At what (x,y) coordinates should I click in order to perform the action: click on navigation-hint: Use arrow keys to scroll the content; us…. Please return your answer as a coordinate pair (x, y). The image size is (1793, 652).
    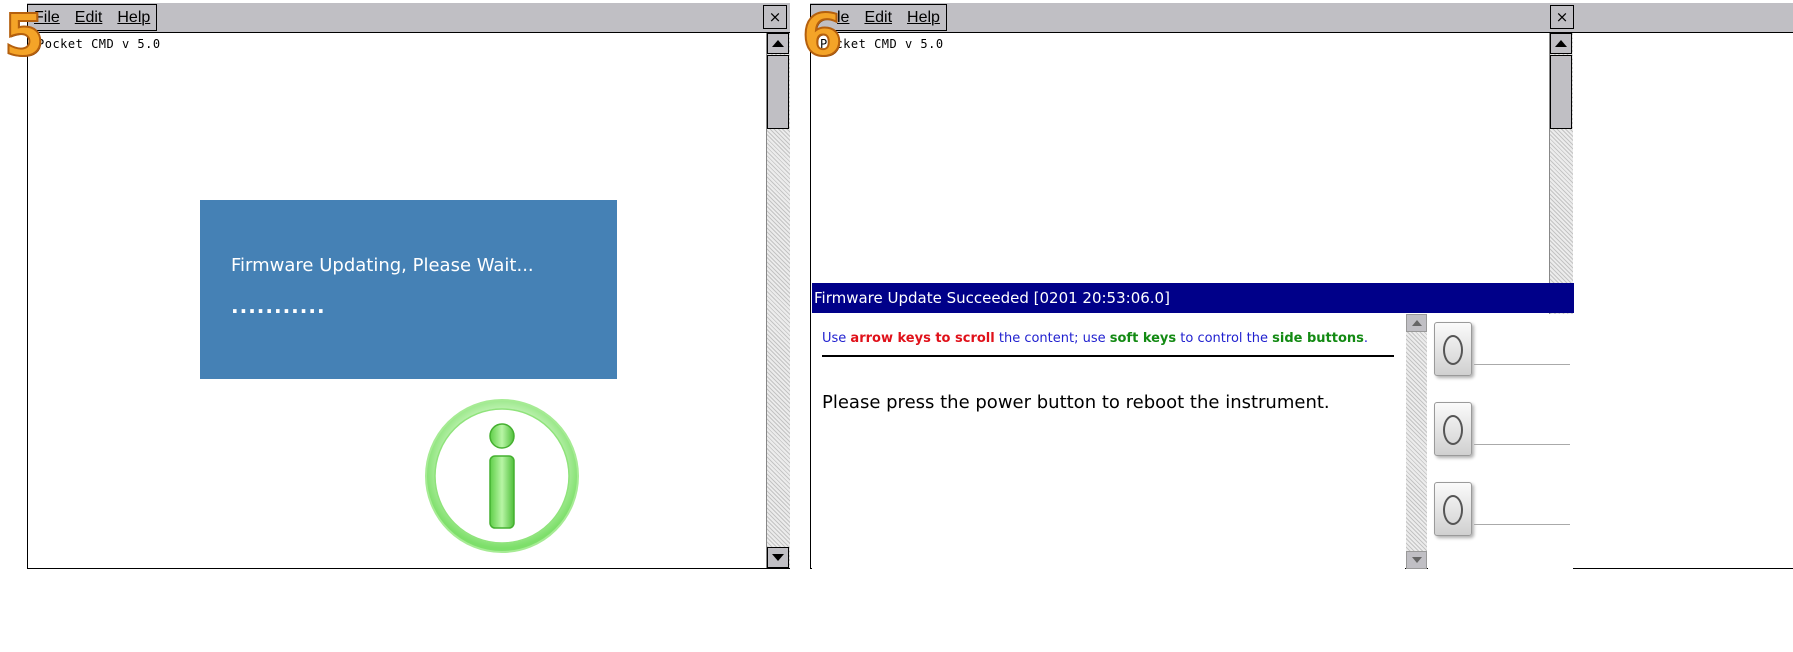
    Looking at the image, I should click on (1095, 338).